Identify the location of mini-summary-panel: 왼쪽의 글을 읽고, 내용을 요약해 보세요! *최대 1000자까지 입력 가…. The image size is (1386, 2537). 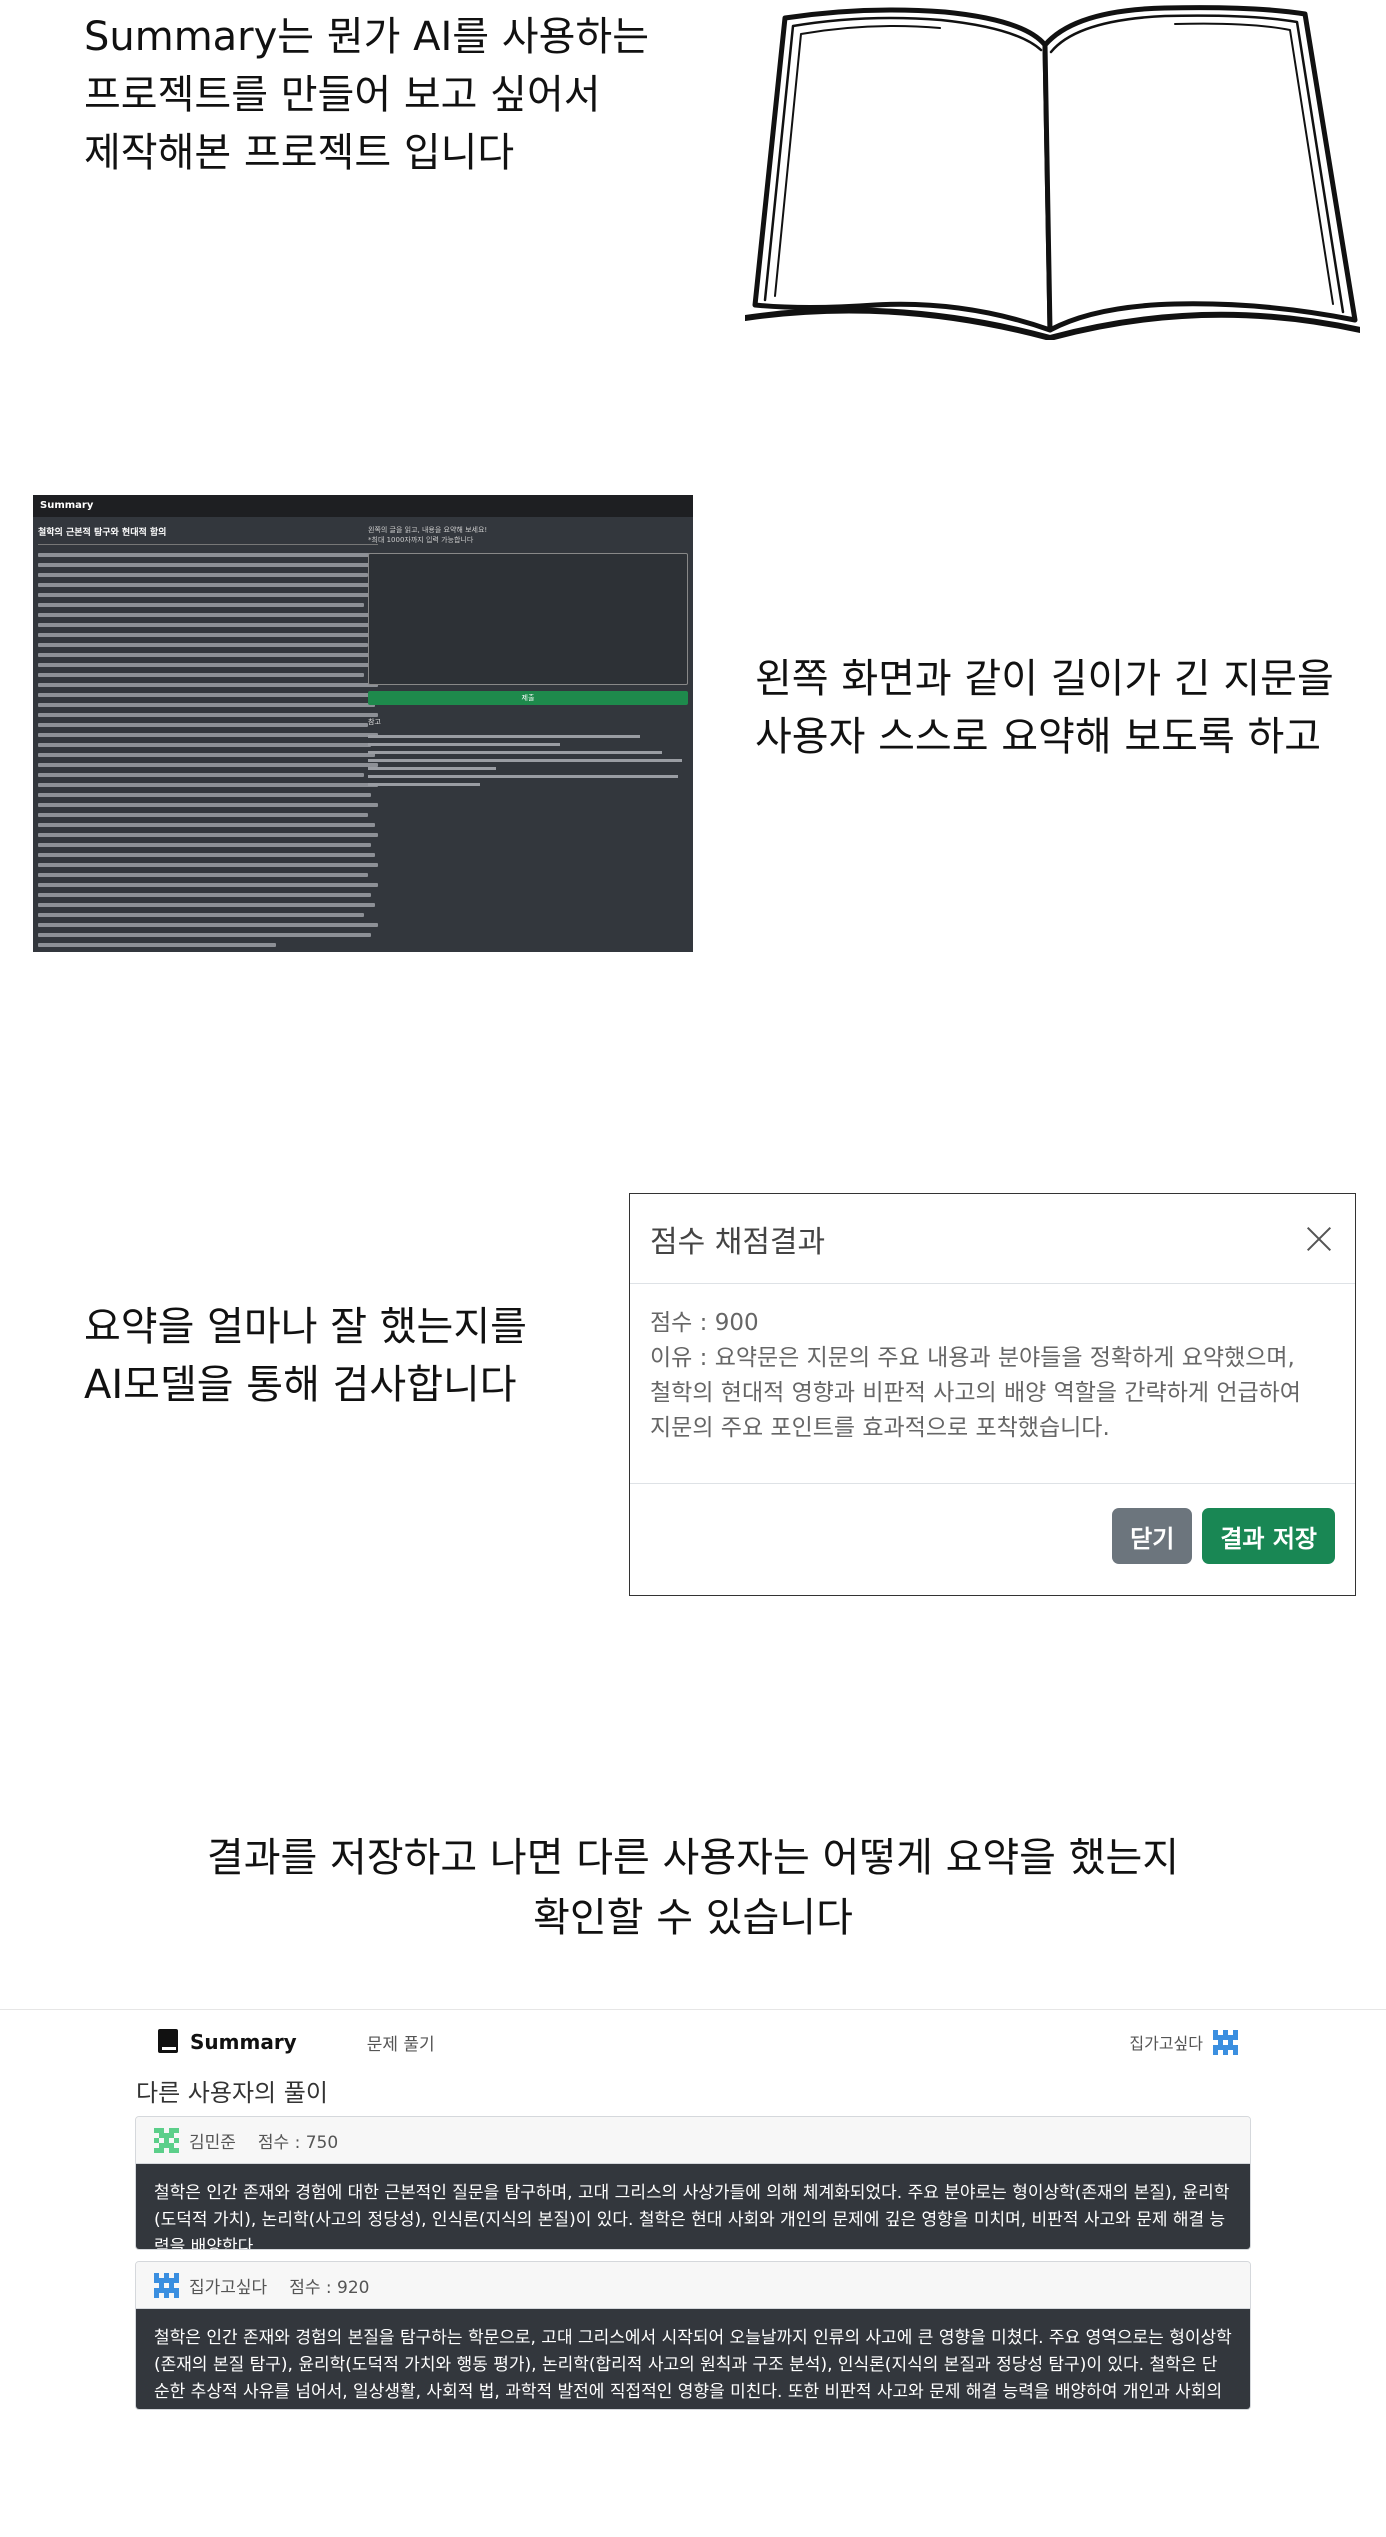
(528, 655).